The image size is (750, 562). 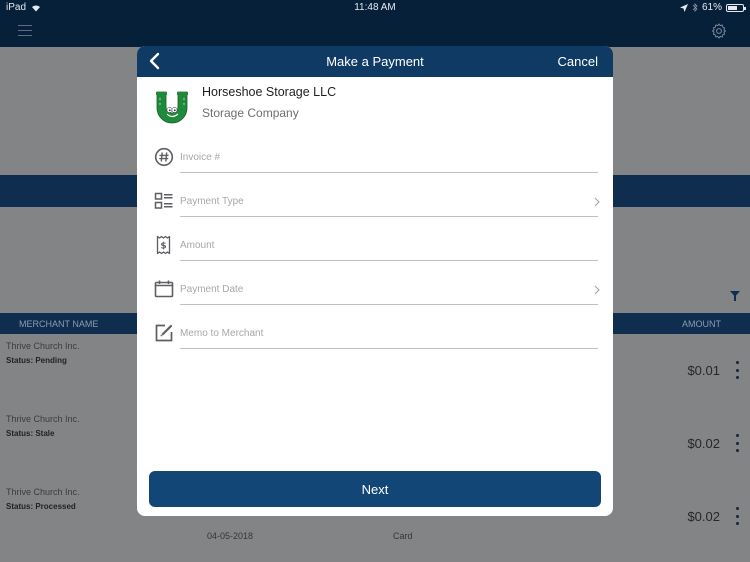 I want to click on modal-header: Make a Payment Cancel, so click(x=375, y=61).